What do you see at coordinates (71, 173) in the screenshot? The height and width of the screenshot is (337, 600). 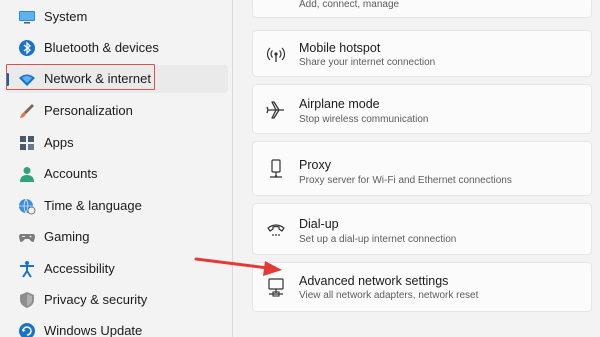 I see `sidebar-item-label: Accounts` at bounding box center [71, 173].